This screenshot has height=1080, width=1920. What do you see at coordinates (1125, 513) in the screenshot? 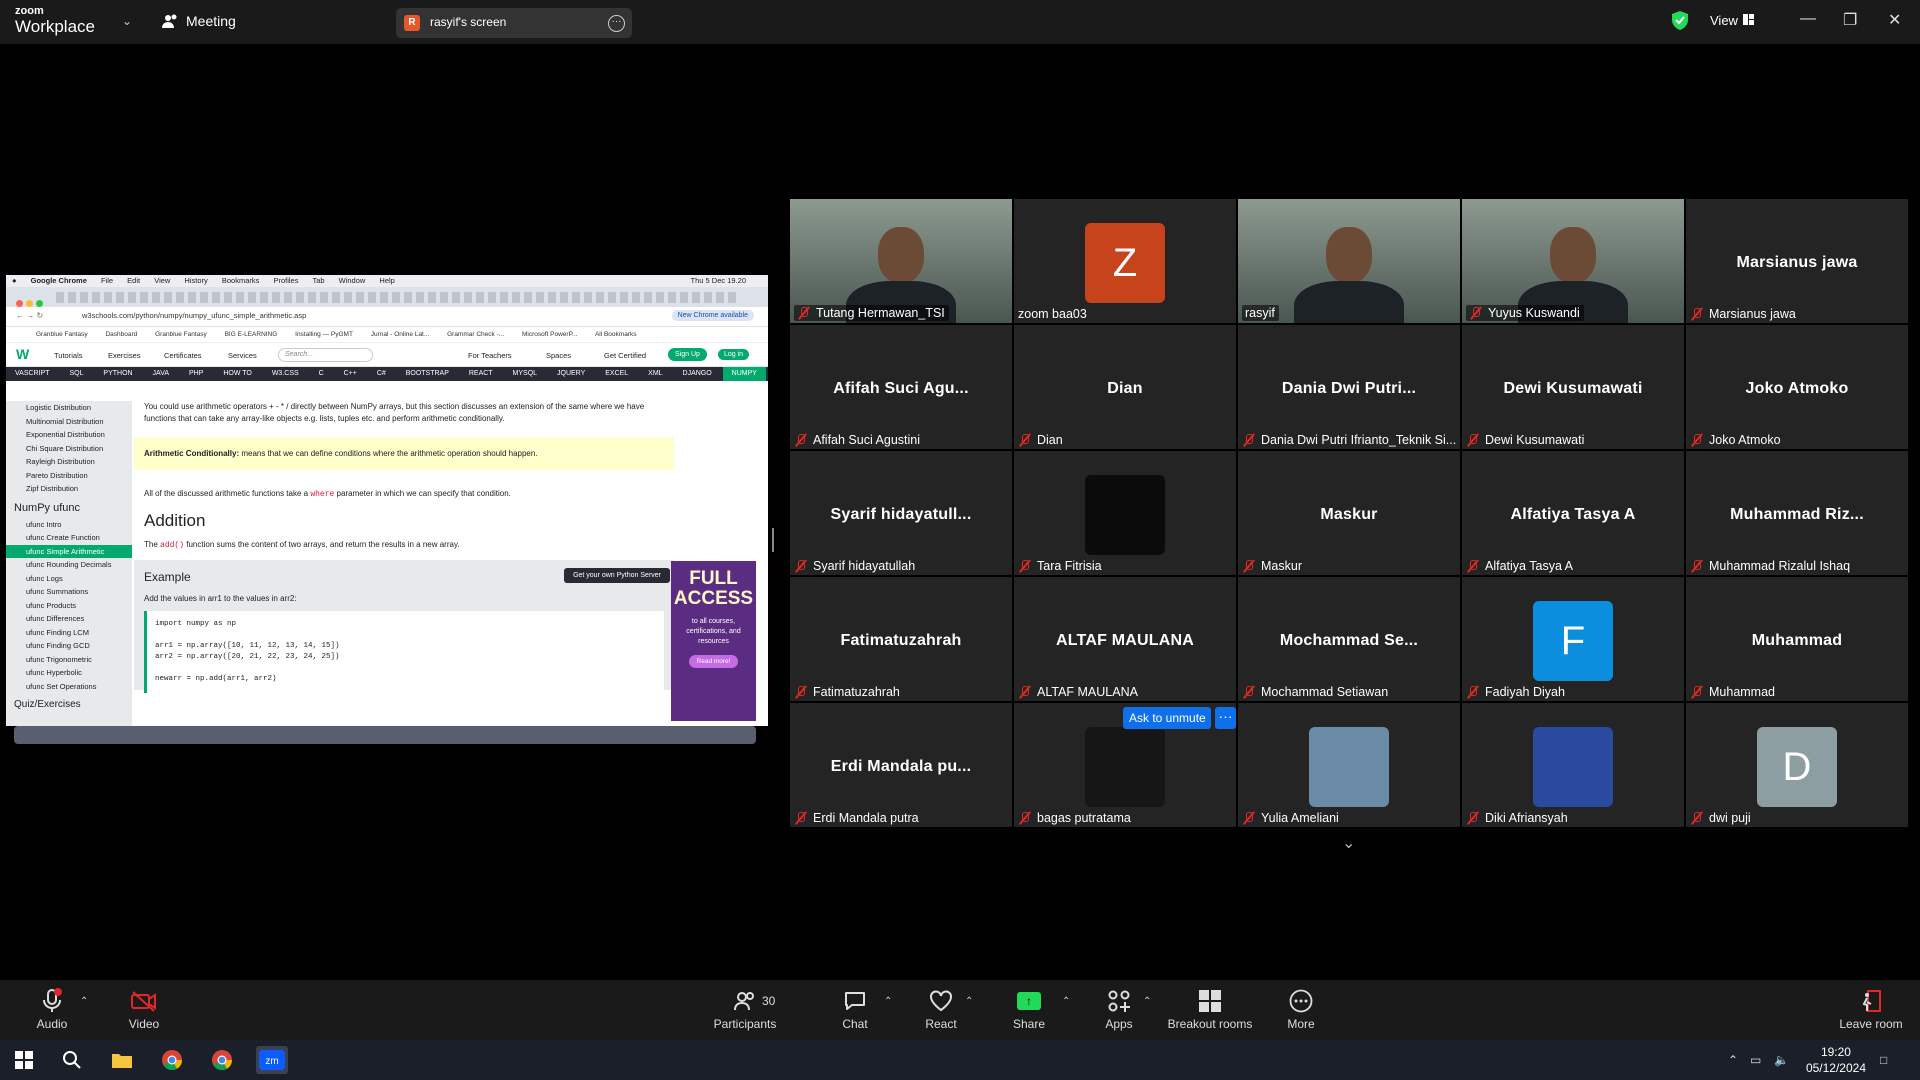
I see `participant-tile: Tara Fitrisia` at bounding box center [1125, 513].